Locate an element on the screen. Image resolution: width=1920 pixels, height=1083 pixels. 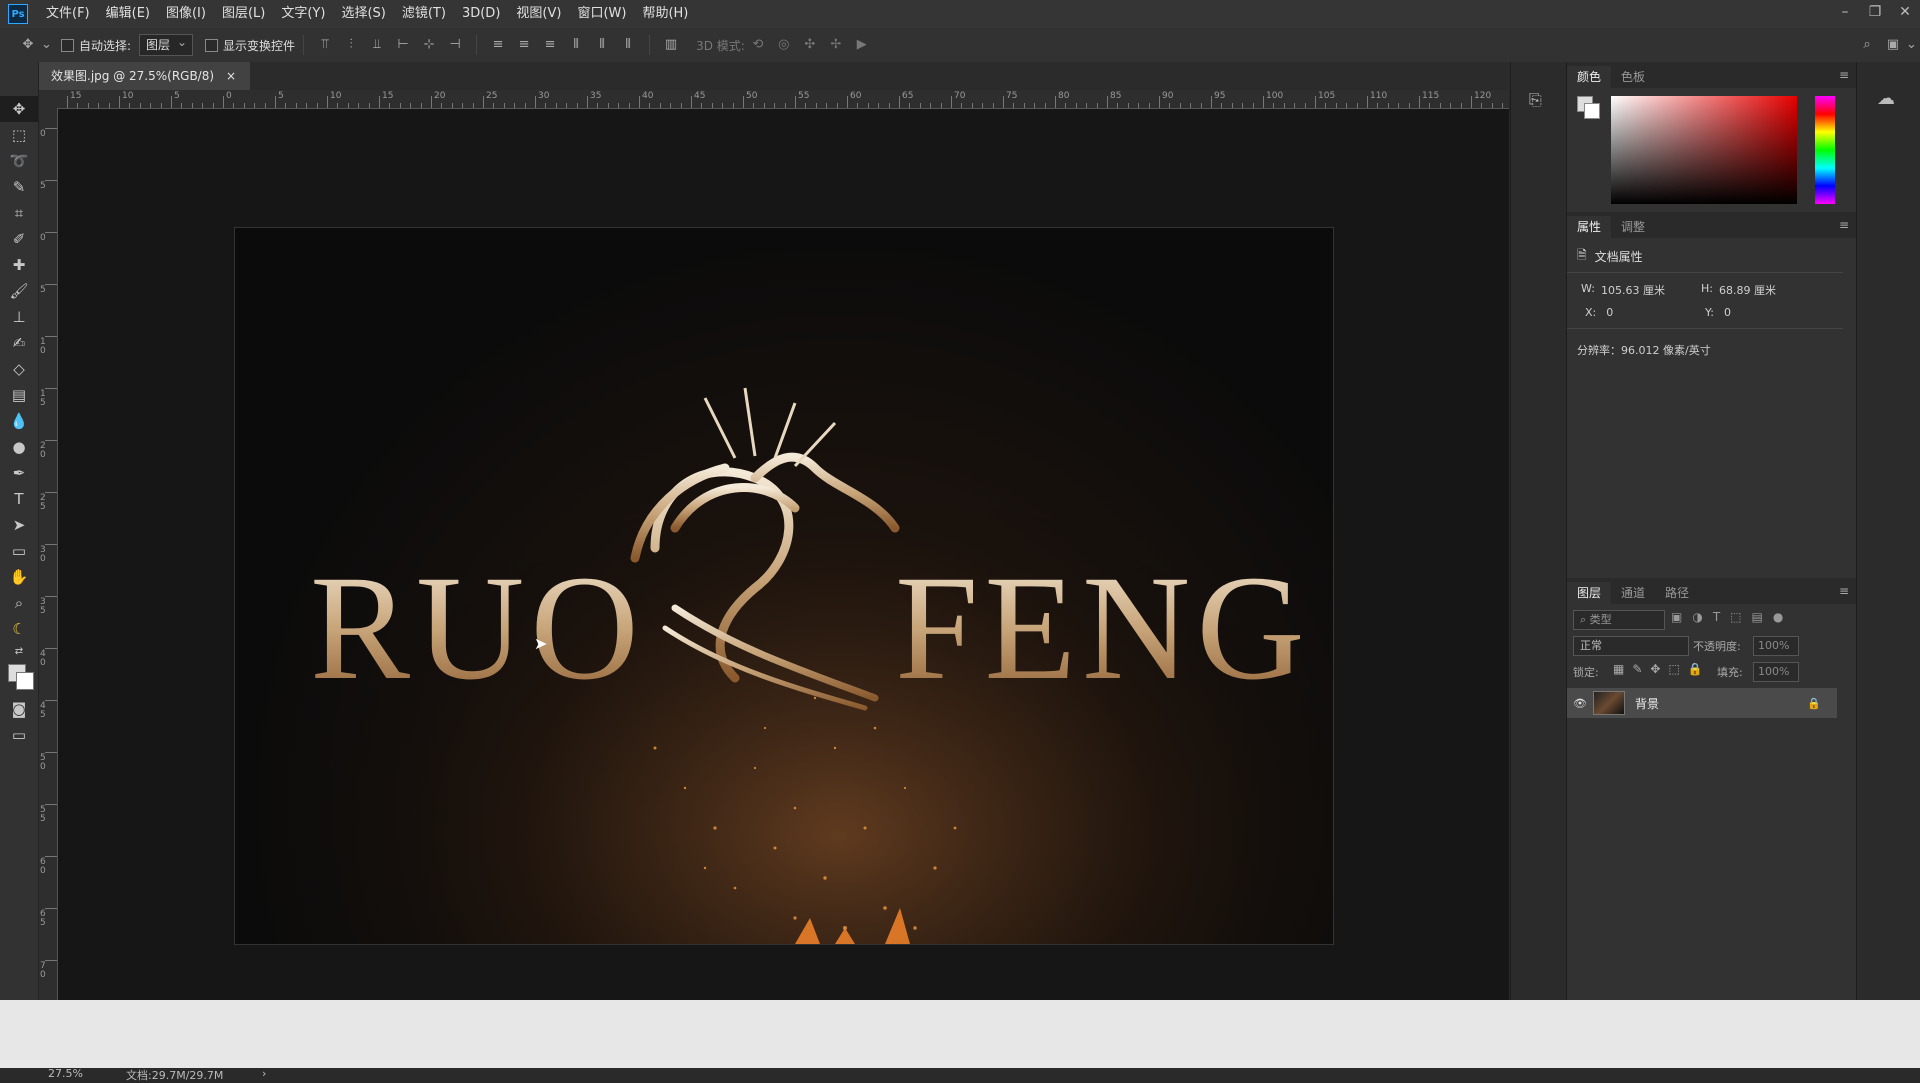
align-left-icon: ⊢ is located at coordinates (403, 45).